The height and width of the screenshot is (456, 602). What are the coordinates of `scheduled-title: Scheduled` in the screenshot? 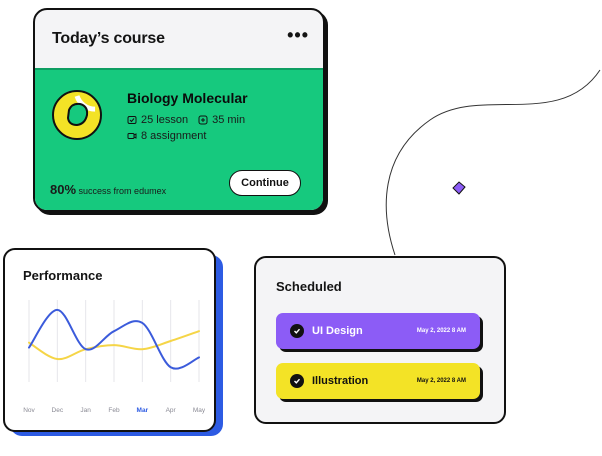 It's located at (309, 286).